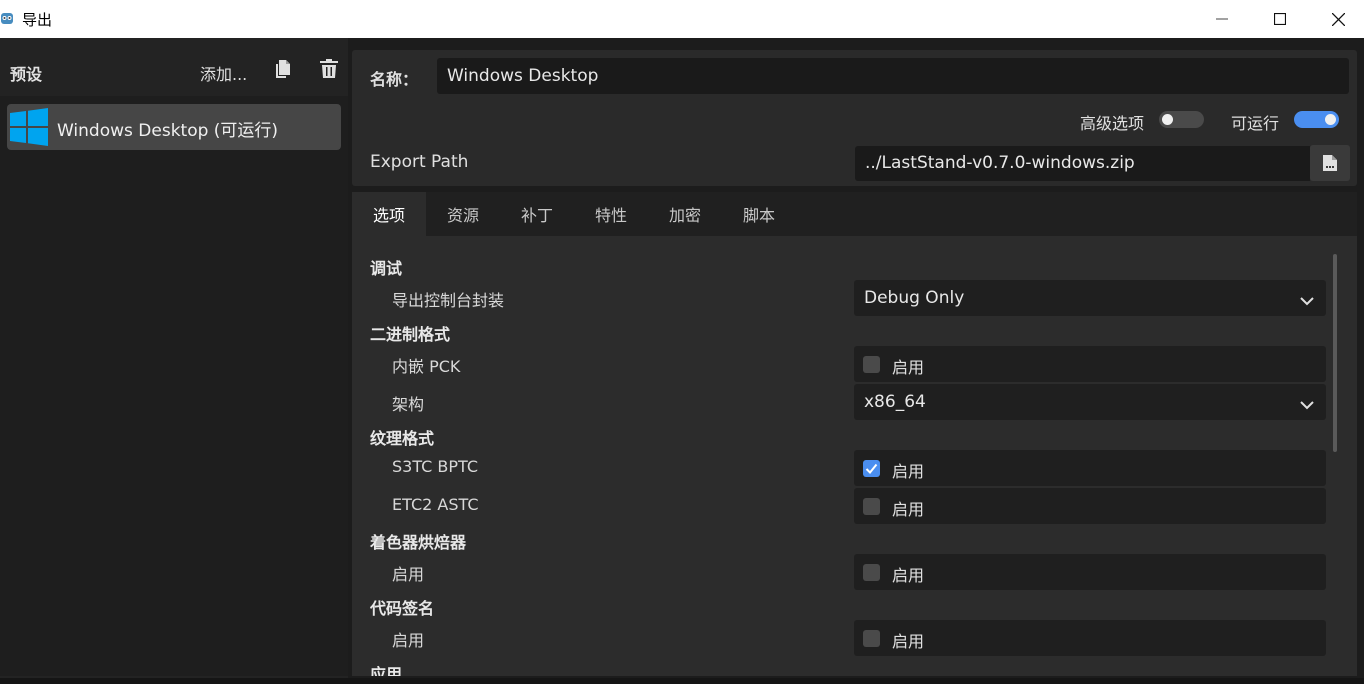 This screenshot has height=684, width=1364. Describe the element at coordinates (908, 509) in the screenshot. I see `etc2-astc-checkbox-label: 启用` at that location.